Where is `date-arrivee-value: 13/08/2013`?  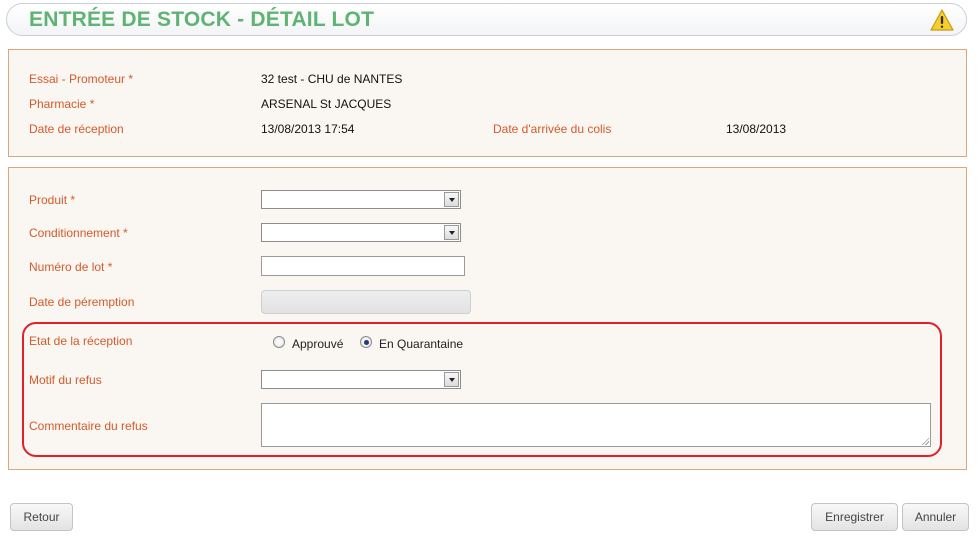
date-arrivee-value: 13/08/2013 is located at coordinates (756, 129).